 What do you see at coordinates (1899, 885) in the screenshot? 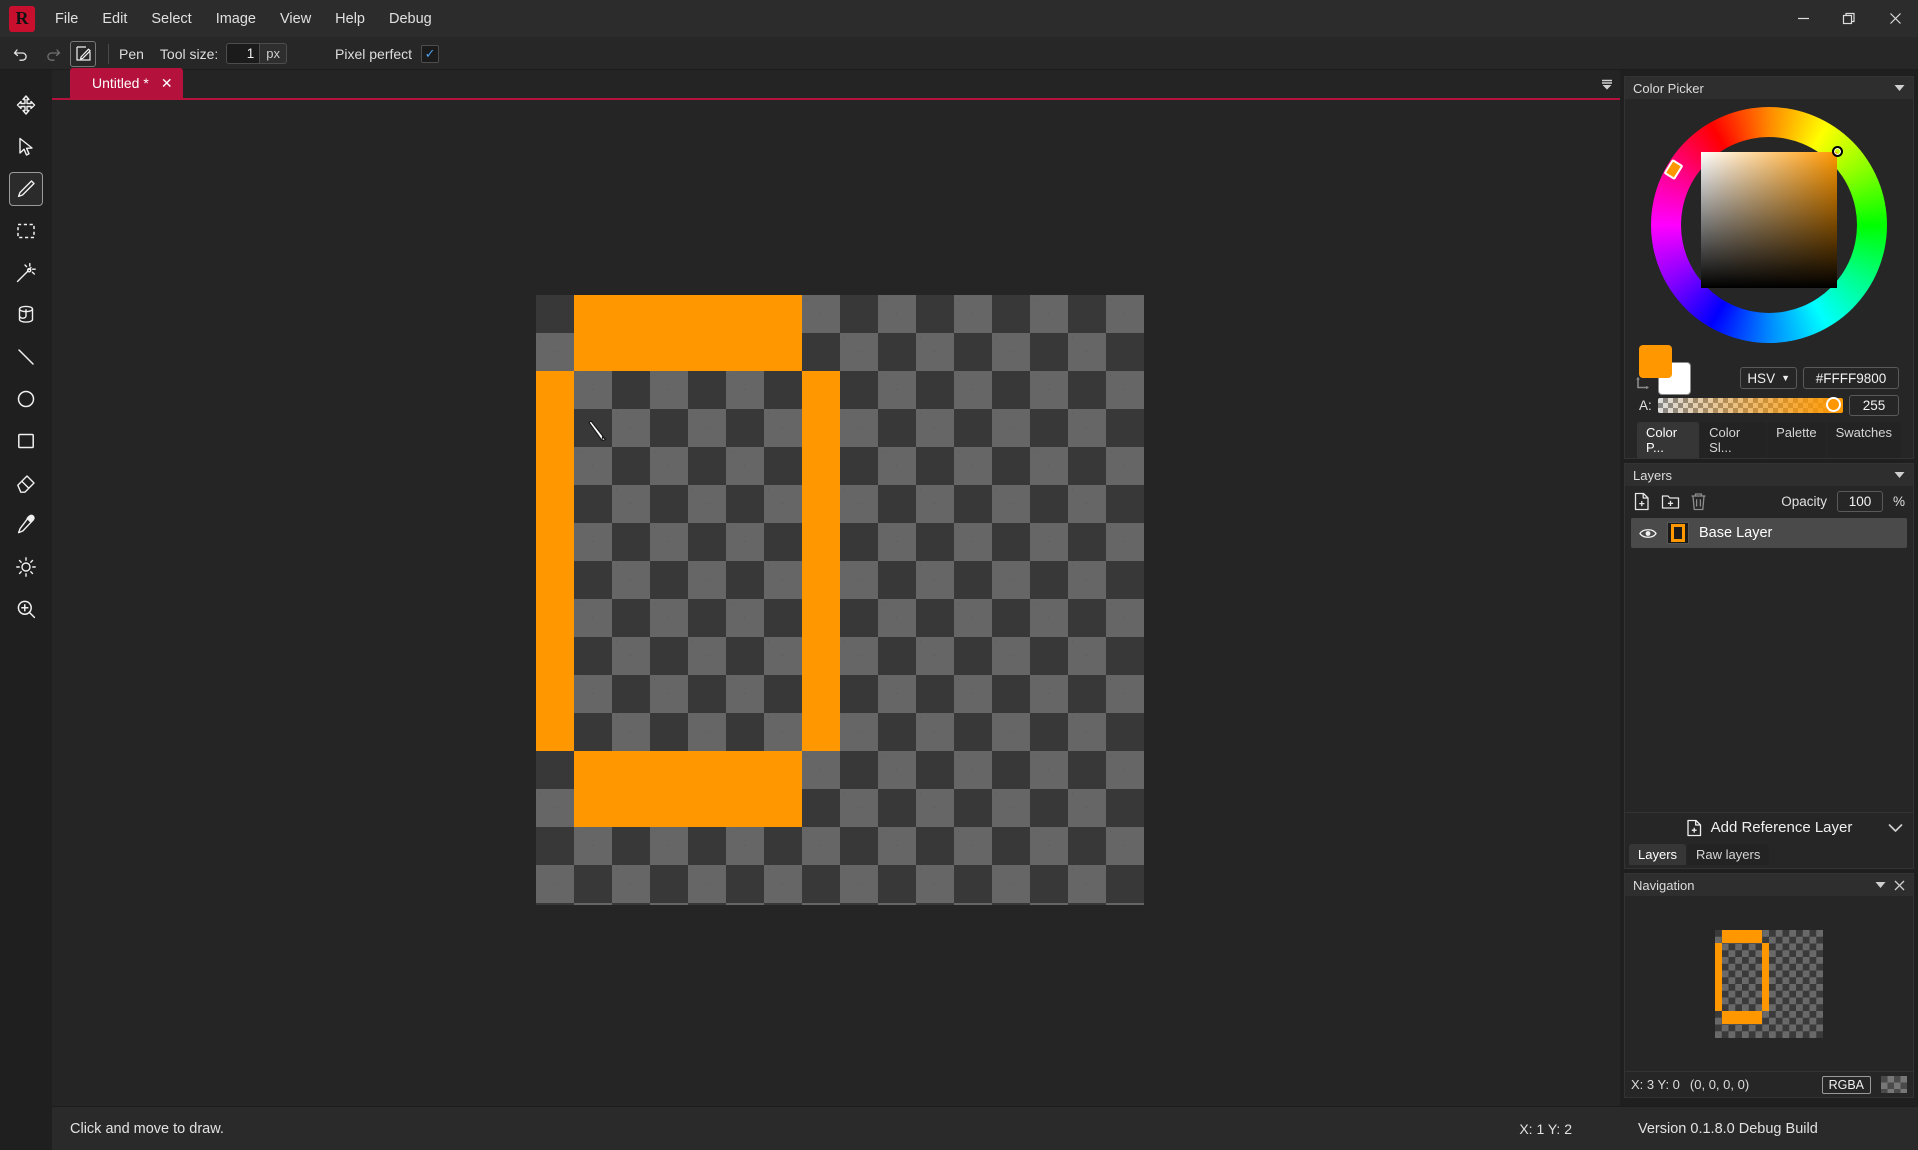
I see `navigation-close-icon` at bounding box center [1899, 885].